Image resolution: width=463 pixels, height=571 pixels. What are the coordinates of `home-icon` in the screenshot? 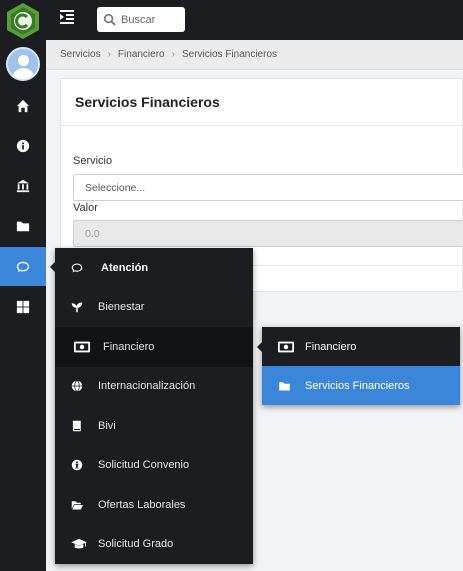 It's located at (23, 105).